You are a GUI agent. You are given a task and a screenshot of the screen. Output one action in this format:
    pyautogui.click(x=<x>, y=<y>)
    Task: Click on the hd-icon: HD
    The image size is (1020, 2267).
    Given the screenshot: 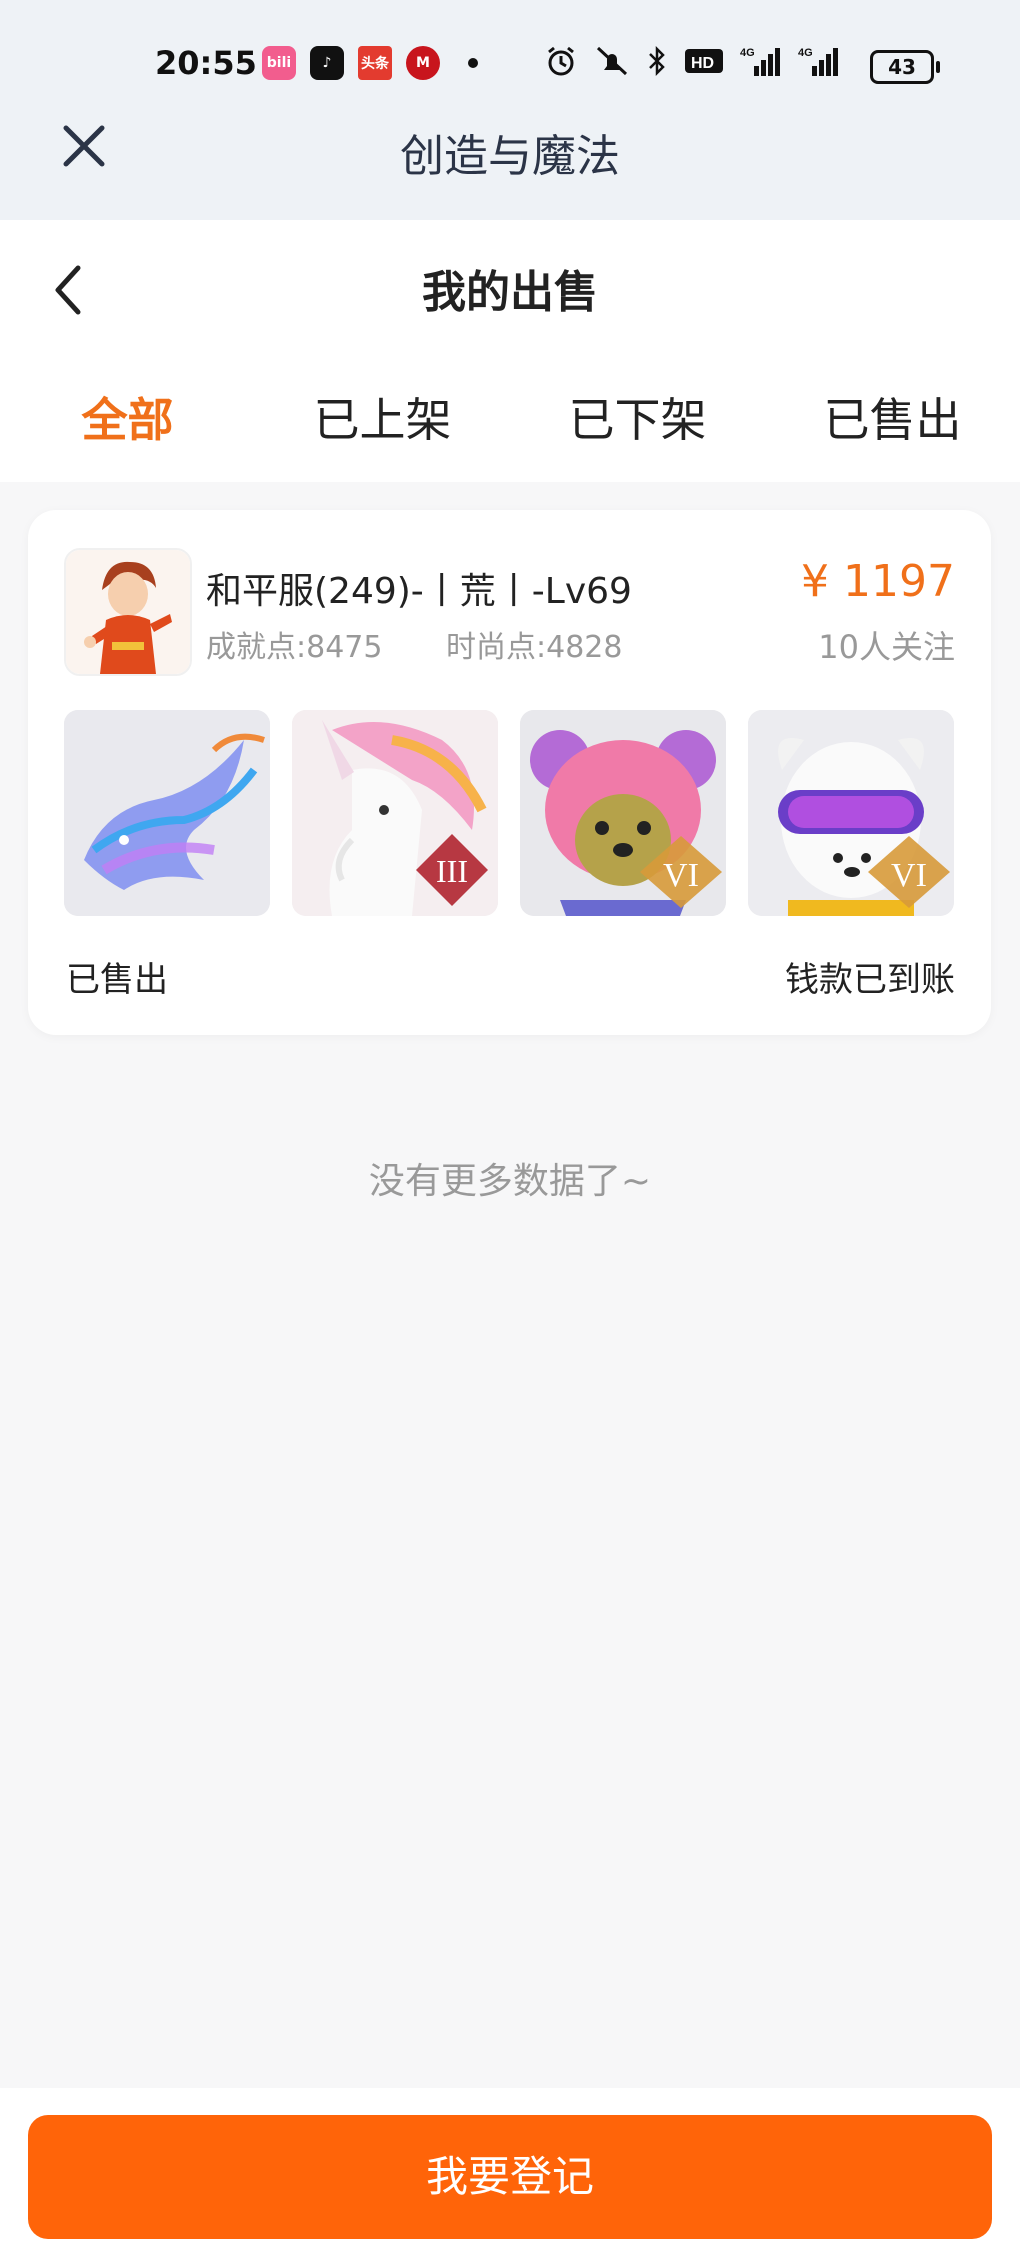 What is the action you would take?
    pyautogui.click(x=704, y=61)
    